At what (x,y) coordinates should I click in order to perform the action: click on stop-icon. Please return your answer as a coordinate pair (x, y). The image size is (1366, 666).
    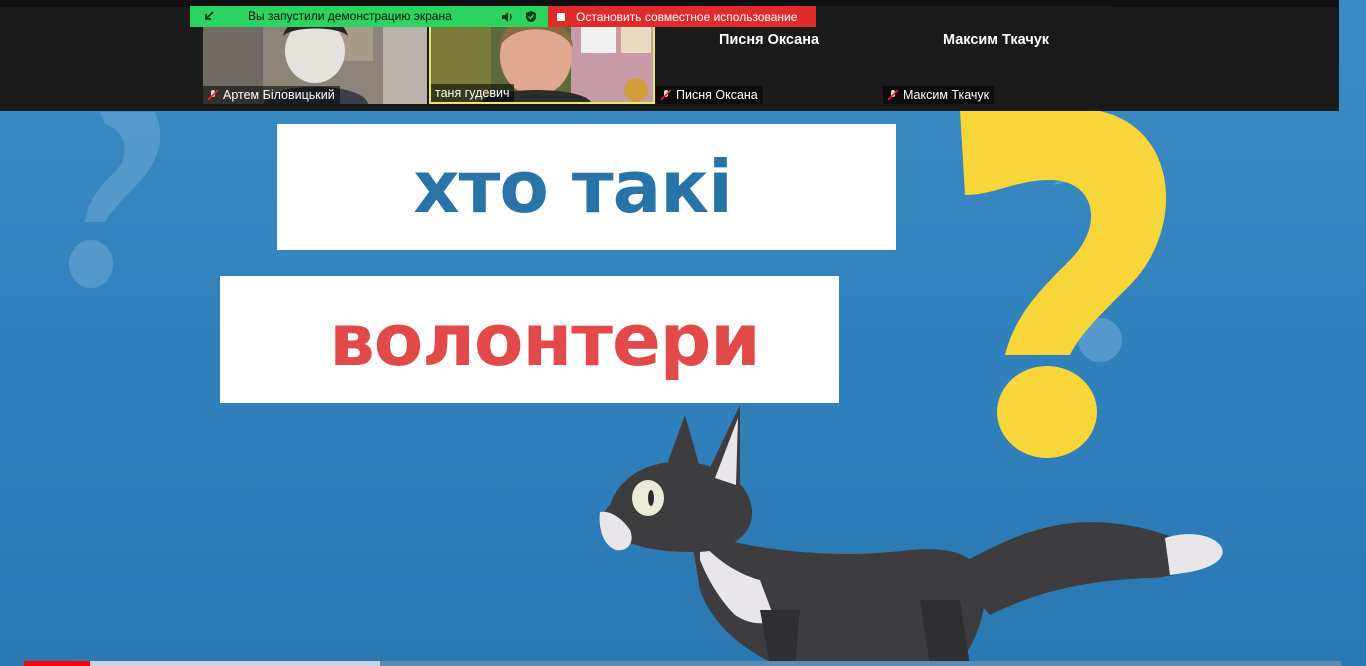
    Looking at the image, I should click on (561, 16).